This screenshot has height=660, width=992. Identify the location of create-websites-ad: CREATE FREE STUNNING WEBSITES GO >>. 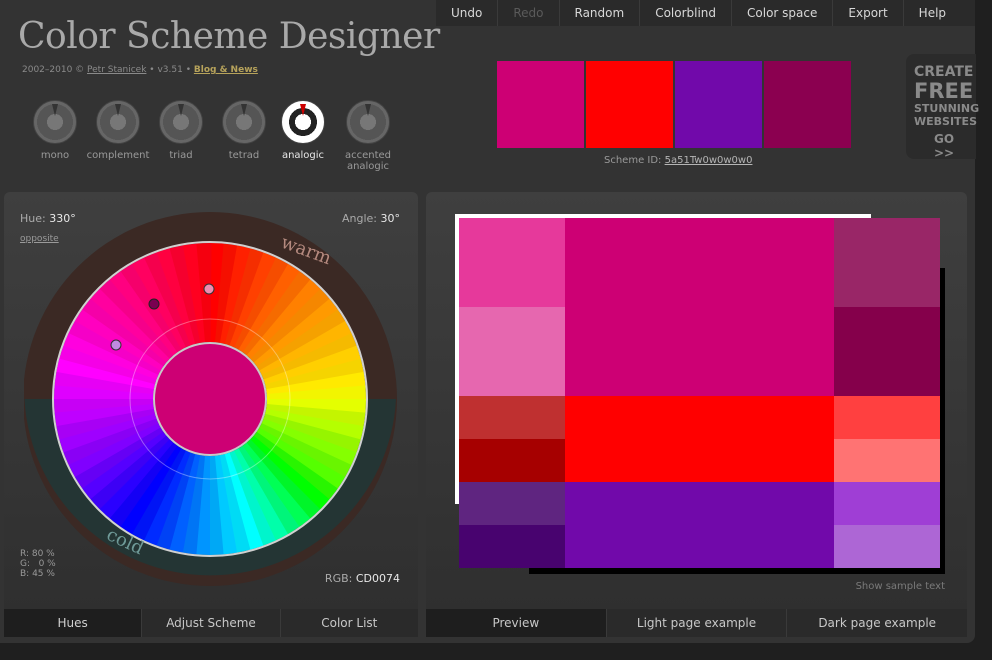
(943, 107).